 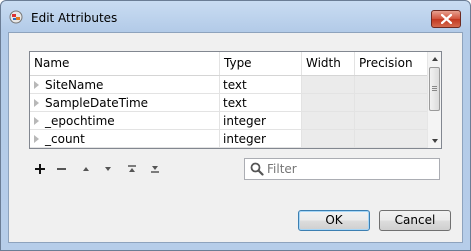 What do you see at coordinates (125, 85) in the screenshot?
I see `cell-name: SiteName` at bounding box center [125, 85].